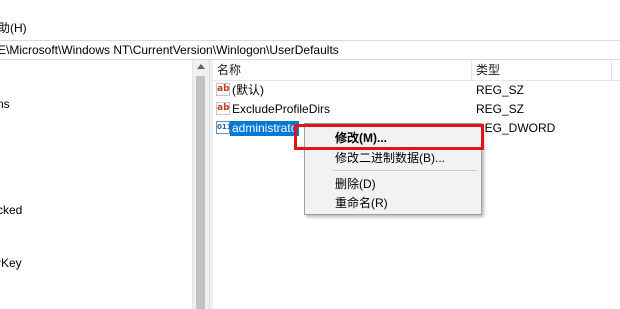  Describe the element at coordinates (229, 70) in the screenshot. I see `column-header-name: 名称` at that location.